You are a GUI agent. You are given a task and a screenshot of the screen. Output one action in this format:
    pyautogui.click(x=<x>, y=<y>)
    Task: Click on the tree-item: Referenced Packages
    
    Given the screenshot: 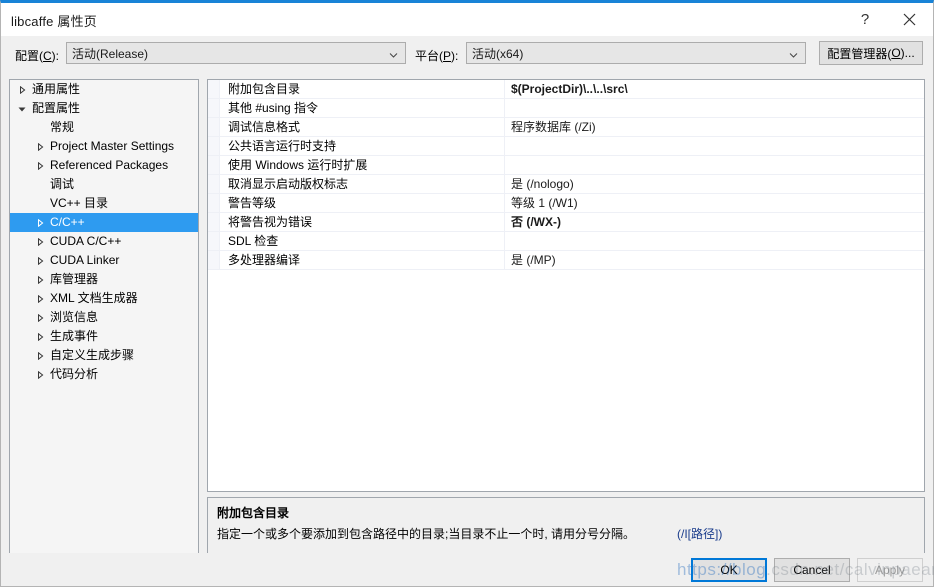 What is the action you would take?
    pyautogui.click(x=104, y=165)
    